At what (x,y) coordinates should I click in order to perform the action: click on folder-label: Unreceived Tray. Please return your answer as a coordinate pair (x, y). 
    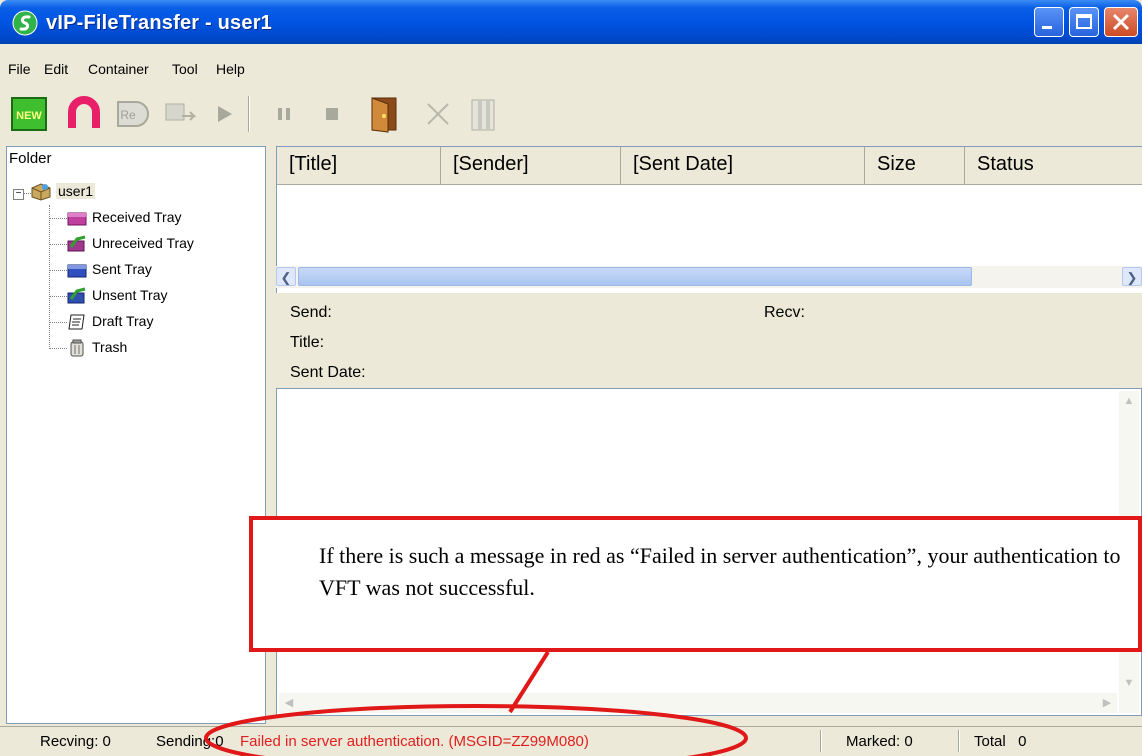
    Looking at the image, I should click on (143, 243).